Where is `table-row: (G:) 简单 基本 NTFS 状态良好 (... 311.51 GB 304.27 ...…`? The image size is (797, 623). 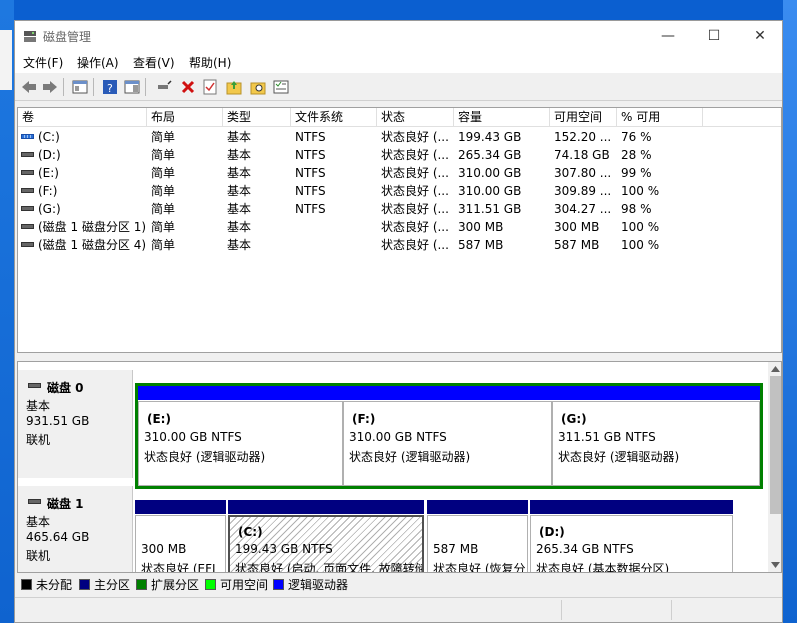
table-row: (G:) 简单 基本 NTFS 状态良好 (... 311.51 GB 304.27 ...… is located at coordinates (399, 209).